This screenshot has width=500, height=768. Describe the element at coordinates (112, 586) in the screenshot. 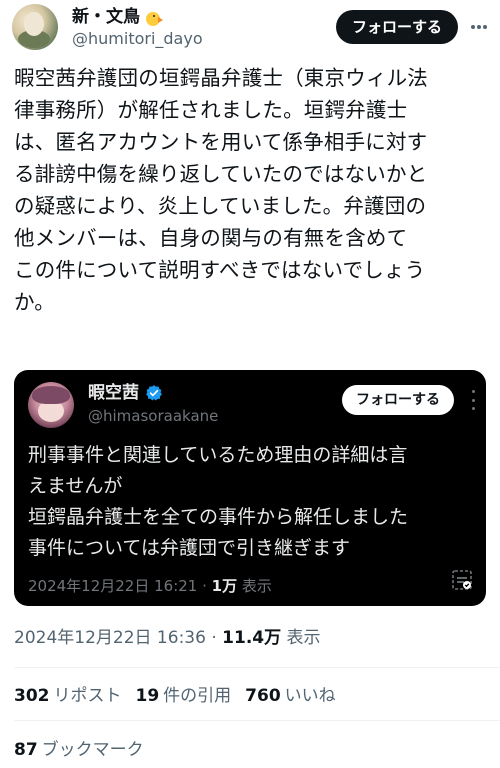

I see `quoted-timestamp: 2024年12月22日 16:21` at that location.